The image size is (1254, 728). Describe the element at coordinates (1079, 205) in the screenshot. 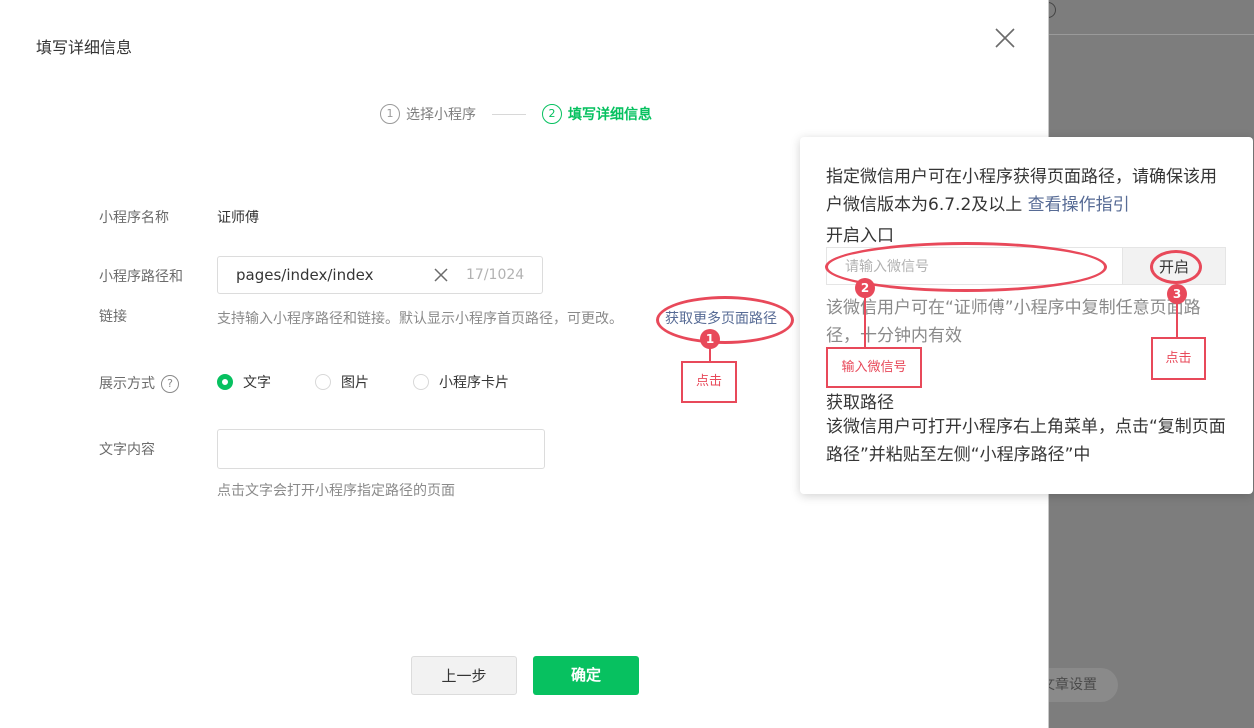

I see `view-guide-link: 查看操作指引` at that location.